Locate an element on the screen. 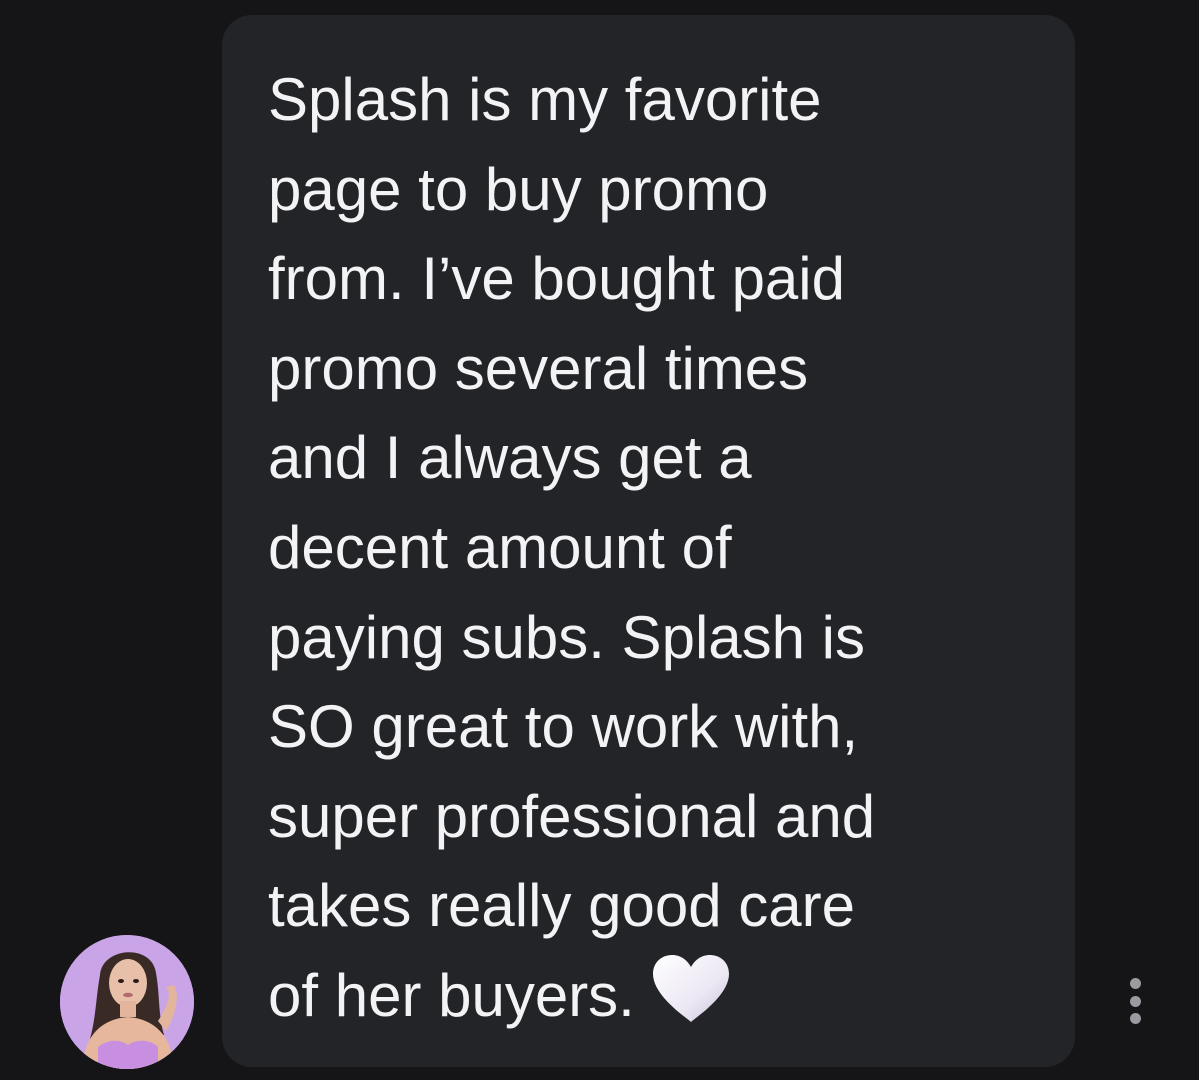  message-last-line: of her buyers. is located at coordinates (651, 1000).